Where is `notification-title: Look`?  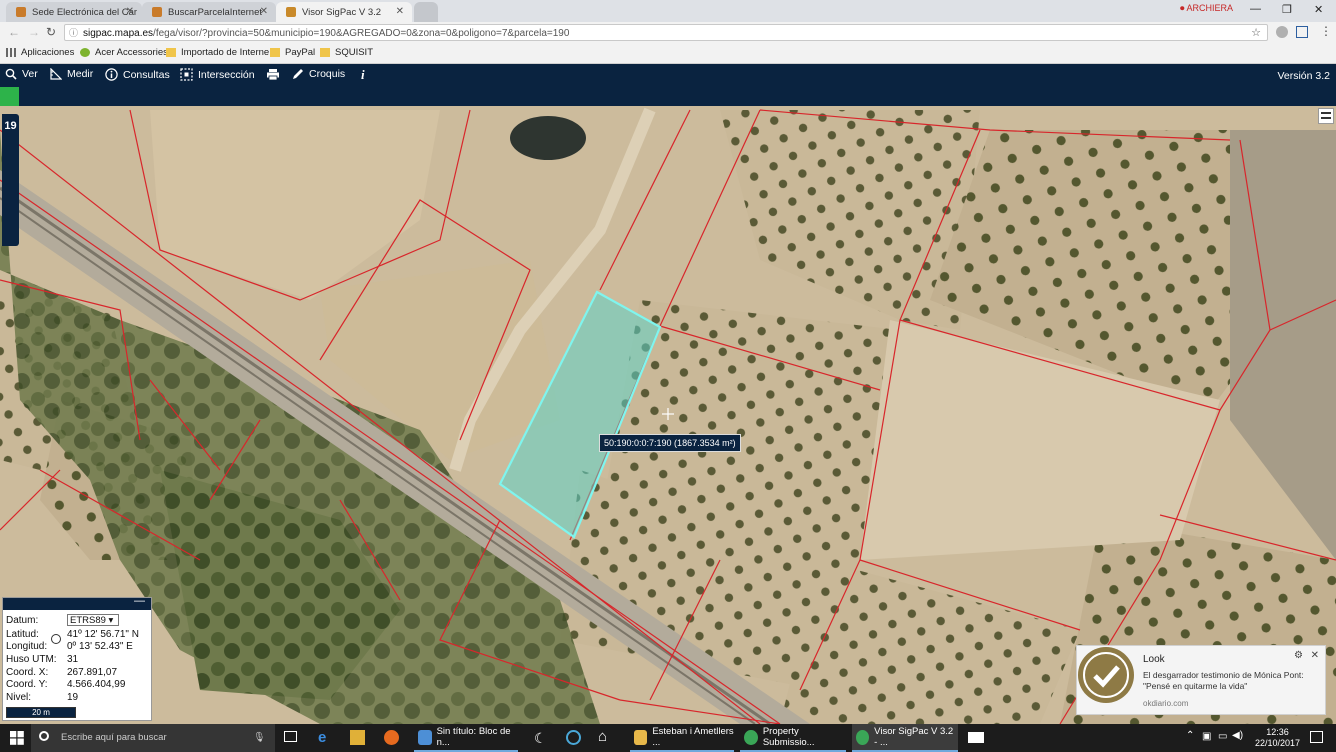 notification-title: Look is located at coordinates (1154, 659).